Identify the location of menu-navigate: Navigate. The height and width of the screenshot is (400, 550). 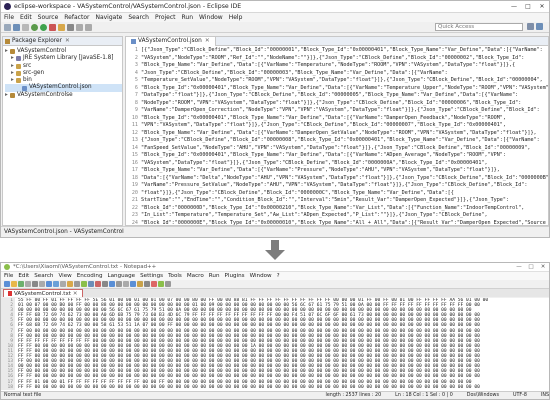
(108, 17).